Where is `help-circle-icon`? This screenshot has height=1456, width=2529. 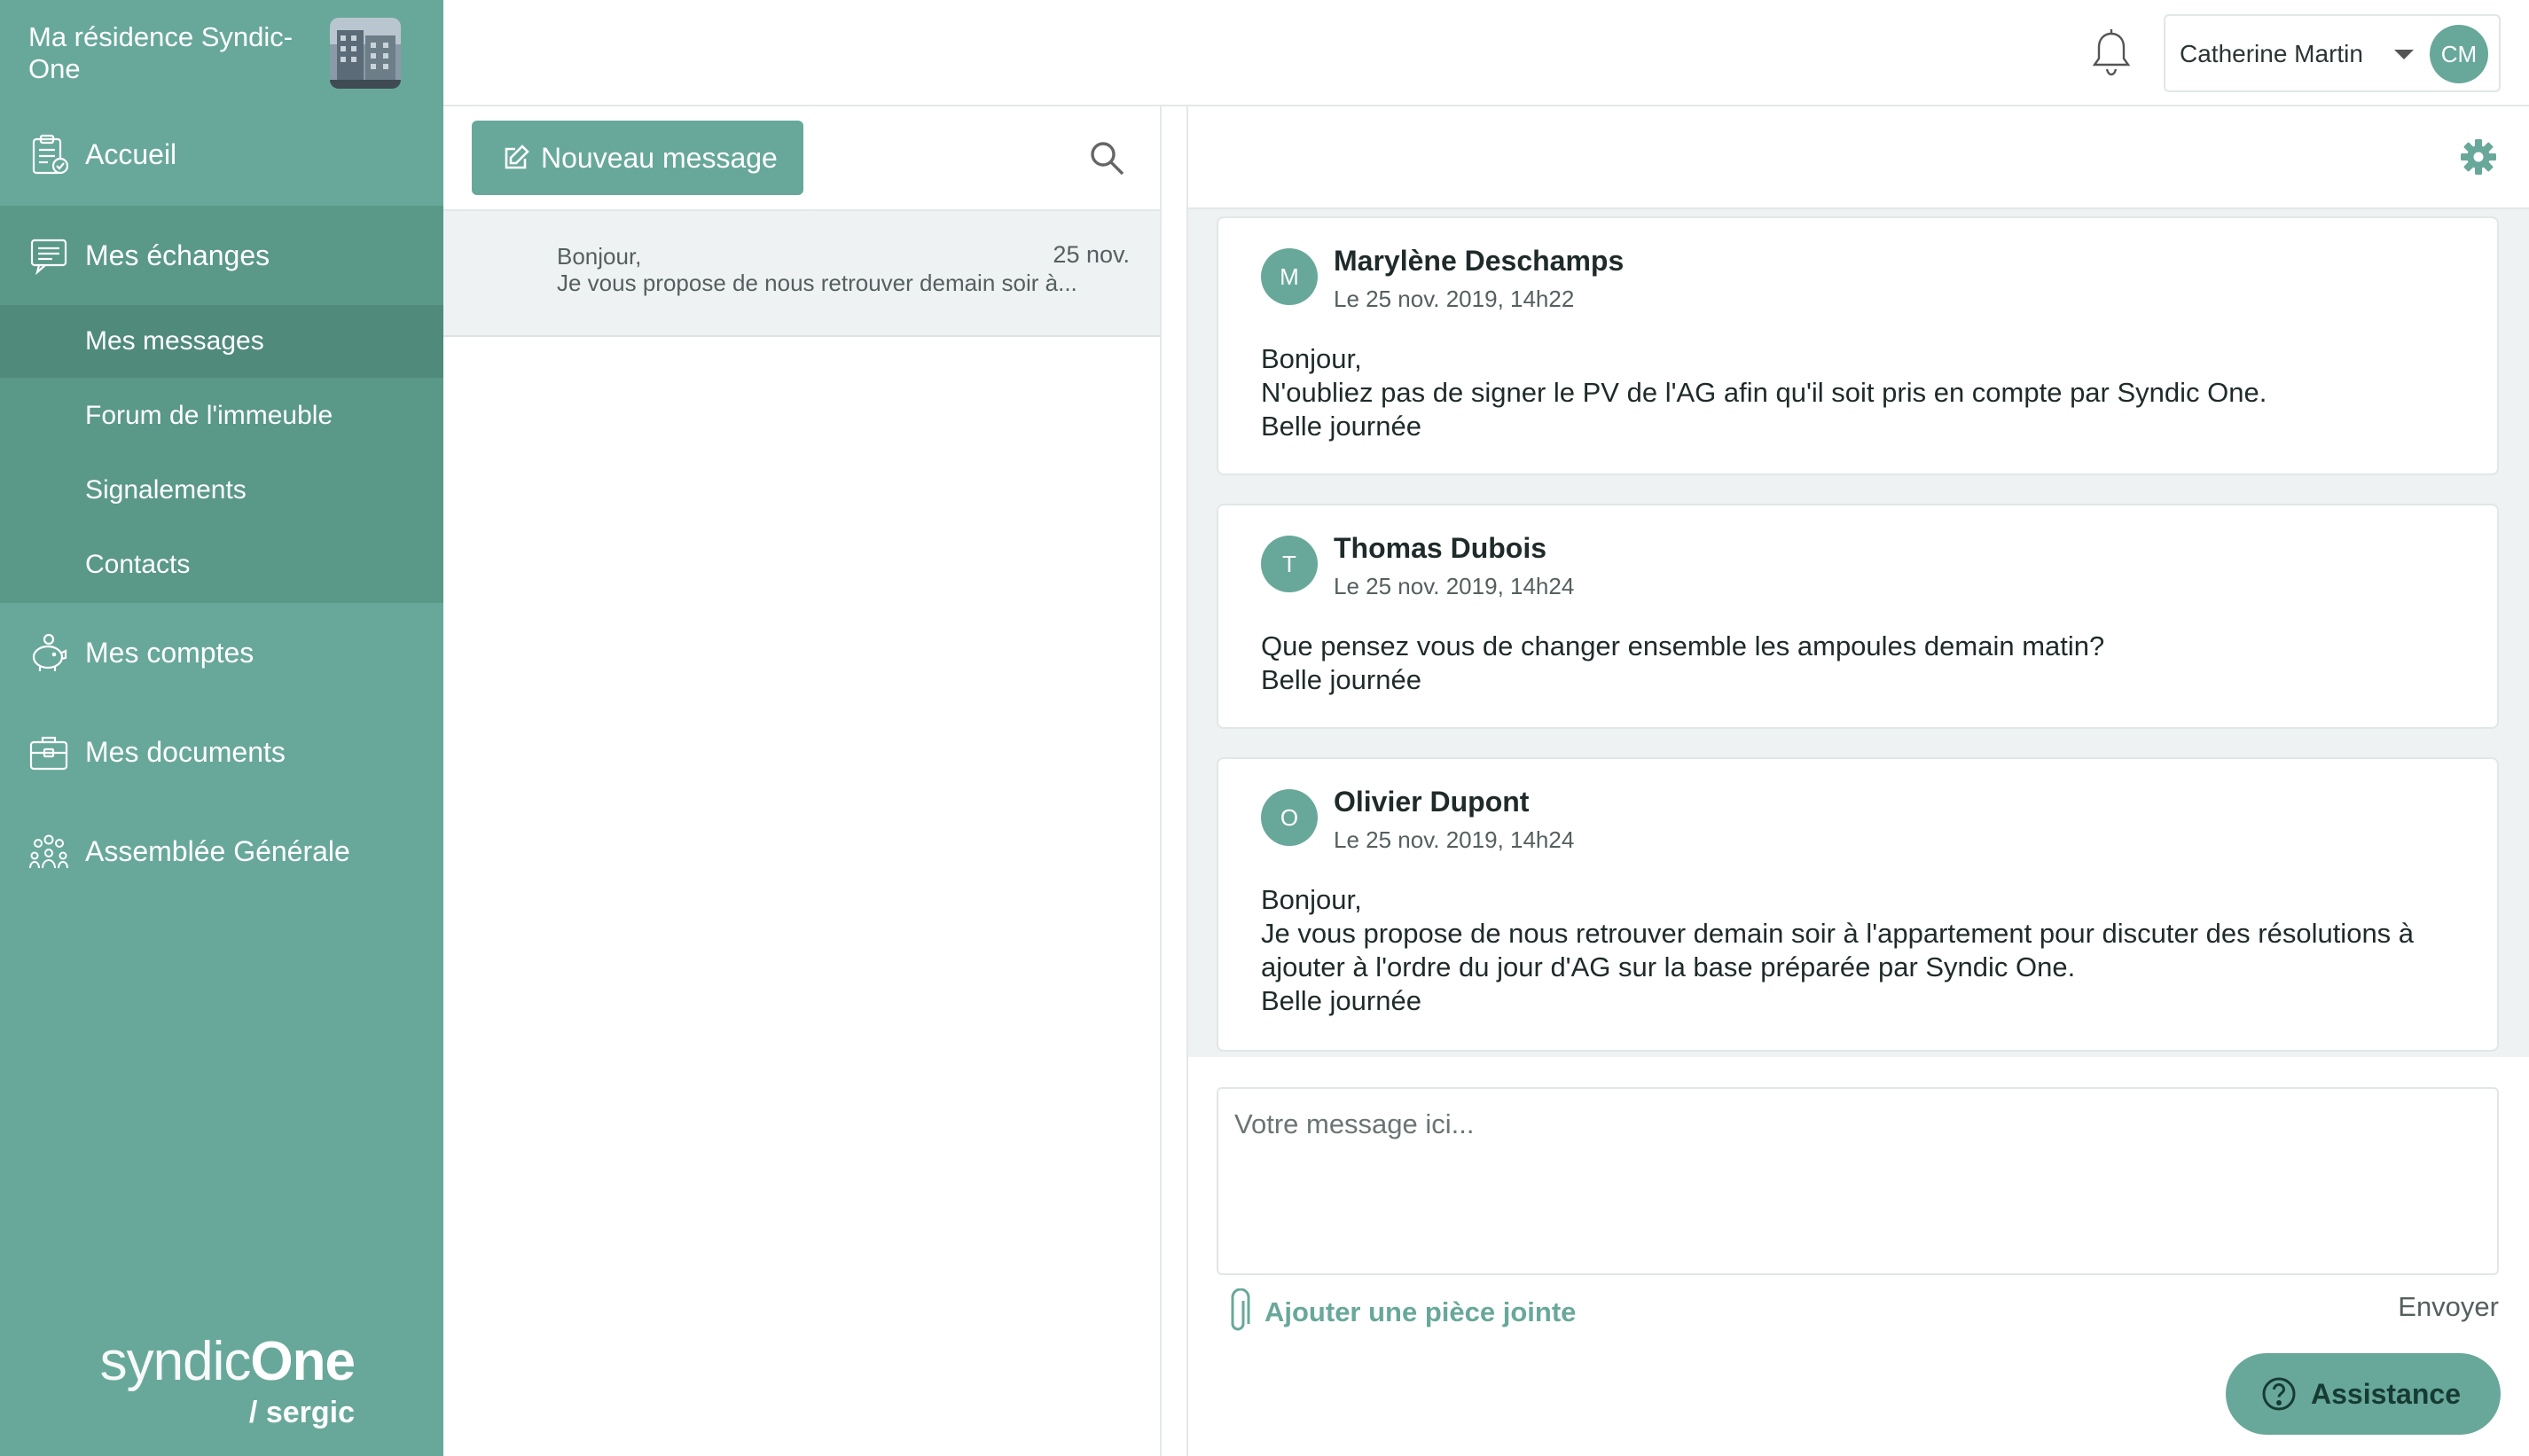 help-circle-icon is located at coordinates (2279, 1394).